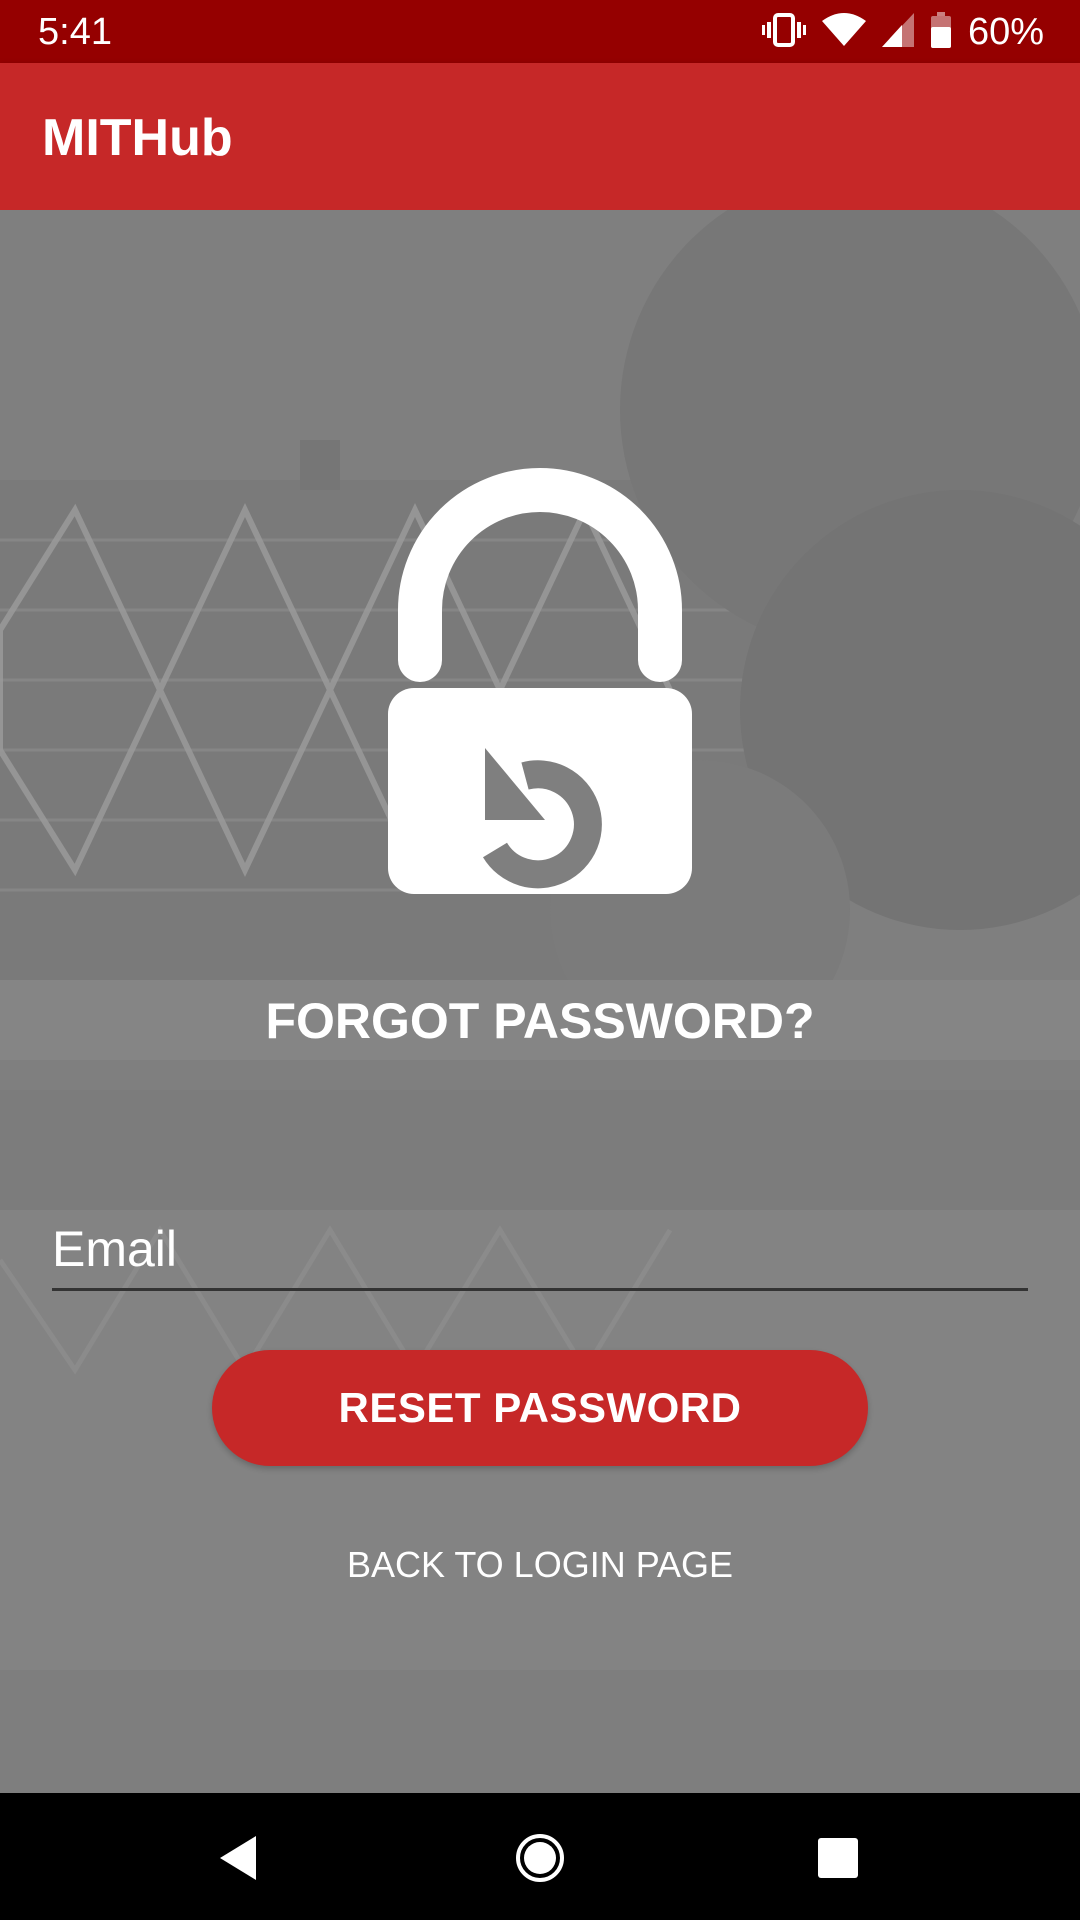 The image size is (1080, 1920). Describe the element at coordinates (843, 32) in the screenshot. I see `wifi-icon` at that location.